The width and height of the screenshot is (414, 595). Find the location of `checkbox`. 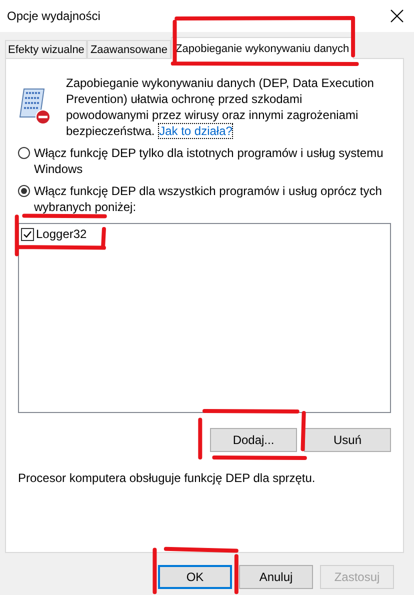

checkbox is located at coordinates (27, 234).